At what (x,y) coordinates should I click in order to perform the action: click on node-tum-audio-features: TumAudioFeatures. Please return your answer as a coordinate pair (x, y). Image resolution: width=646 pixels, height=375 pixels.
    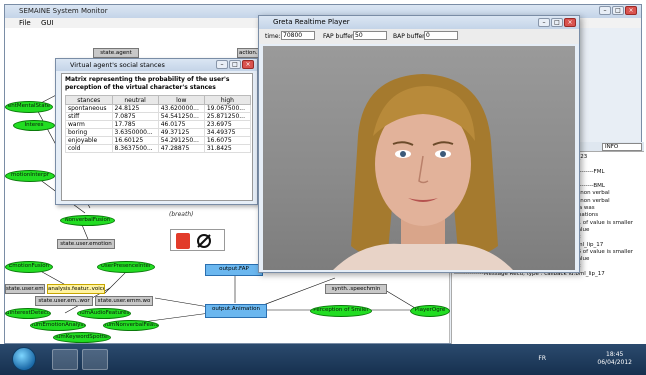
    Looking at the image, I should click on (104, 313).